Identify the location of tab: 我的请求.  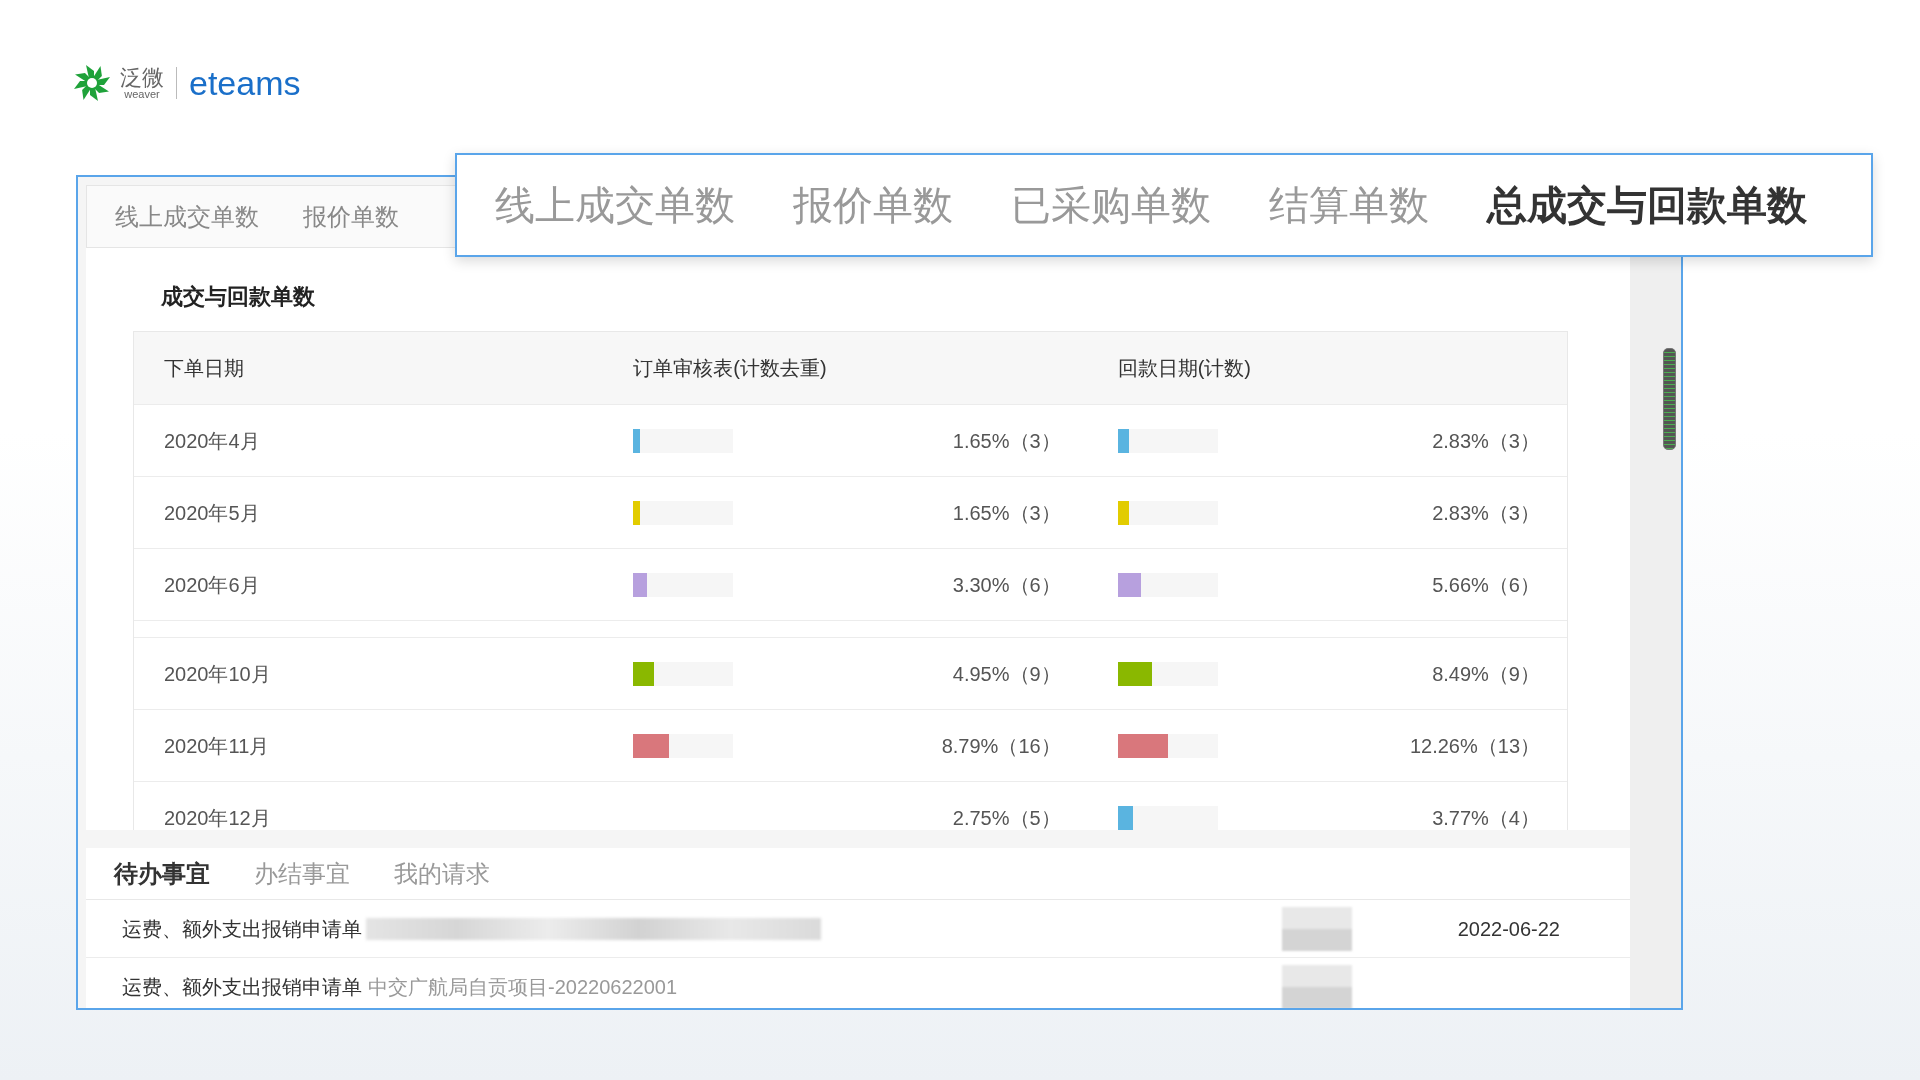
(442, 873).